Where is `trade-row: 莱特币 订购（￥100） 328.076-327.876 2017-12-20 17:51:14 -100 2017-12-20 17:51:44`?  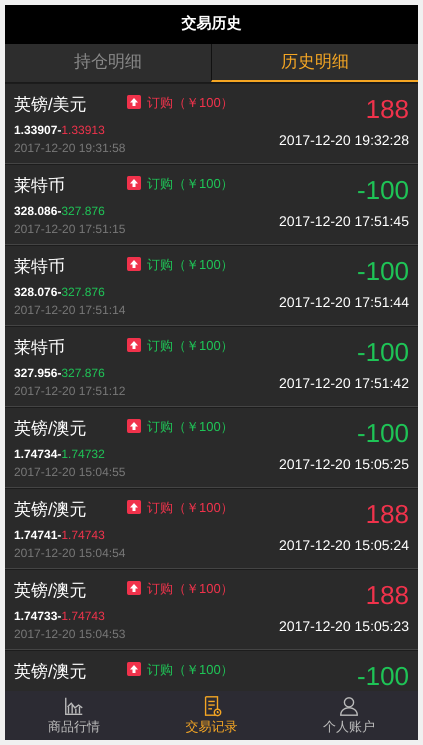 trade-row: 莱特币 订购（￥100） 328.076-327.876 2017-12-20 17:51:14 -100 2017-12-20 17:51:44 is located at coordinates (211, 285).